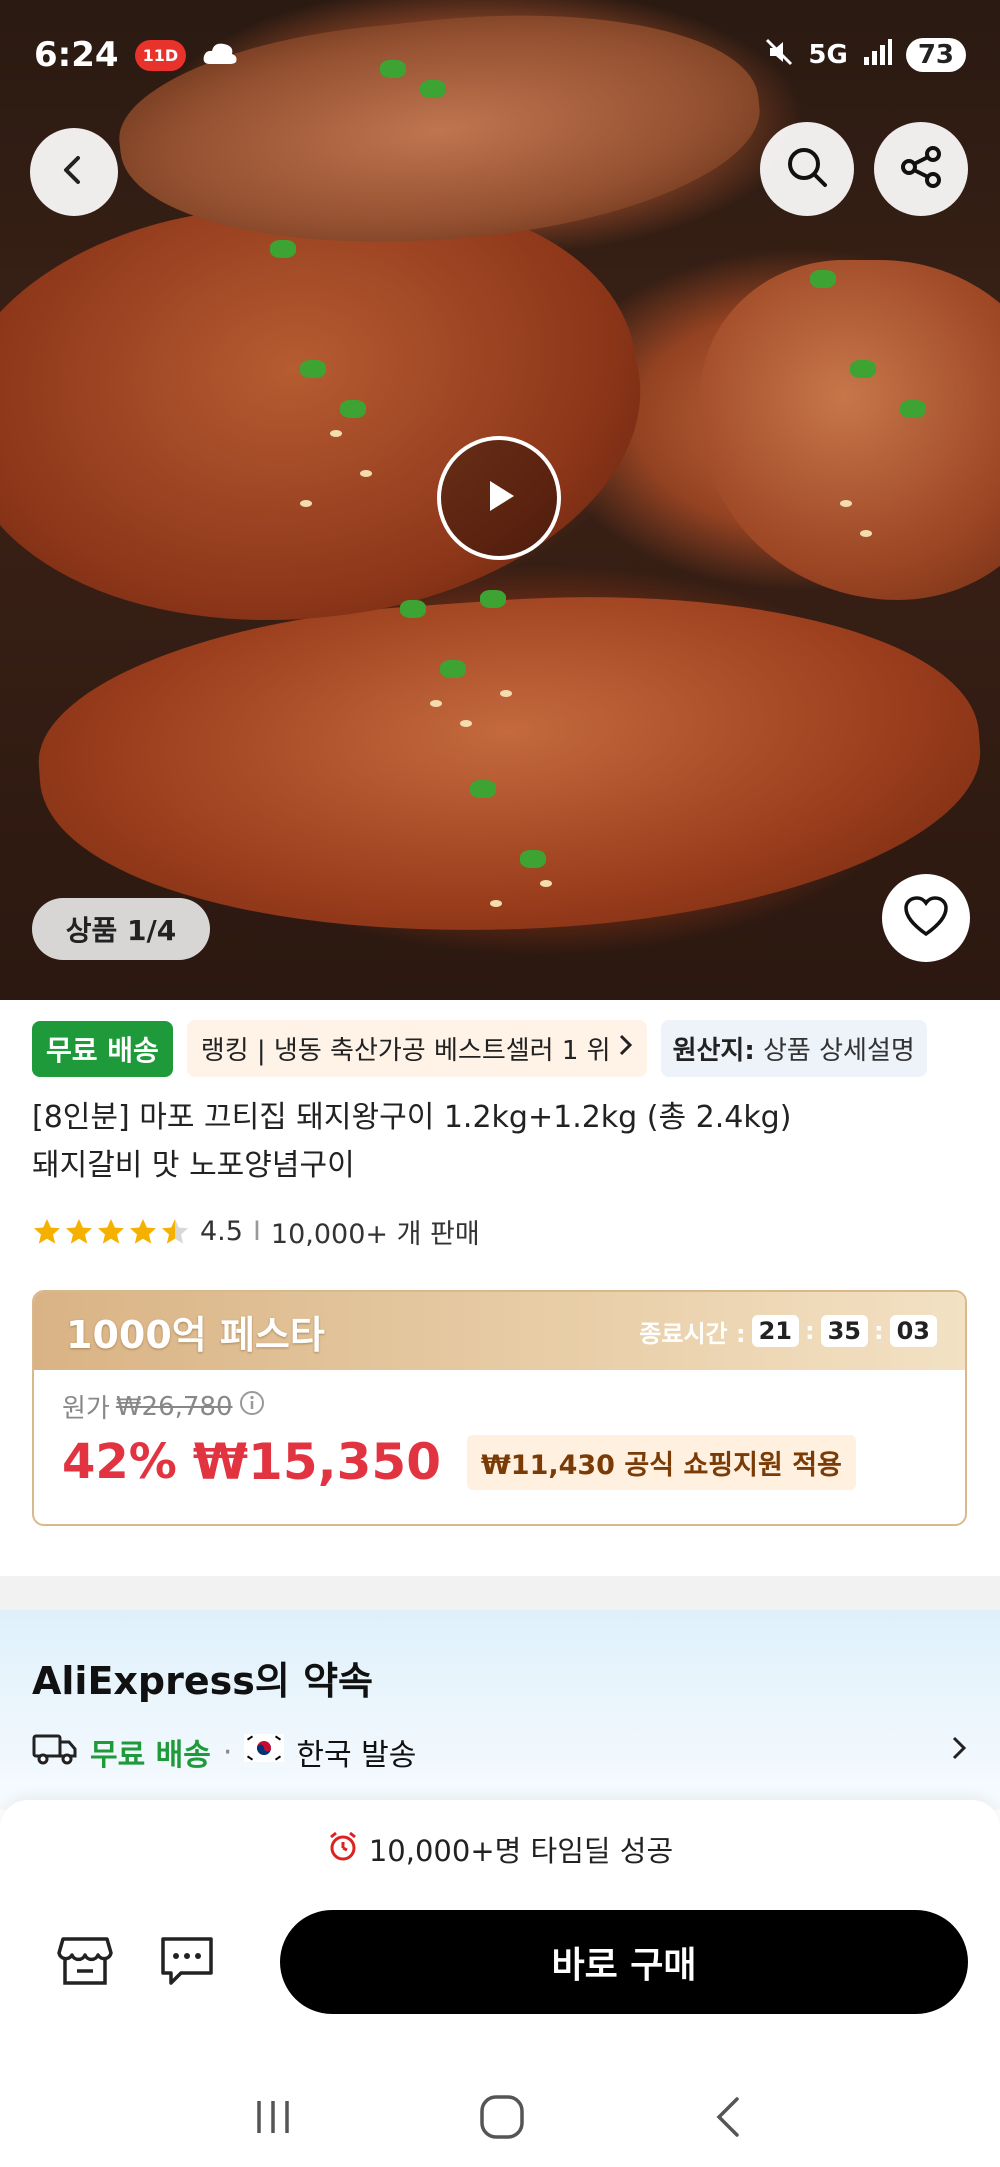  I want to click on timer-seconds: 03, so click(913, 1331).